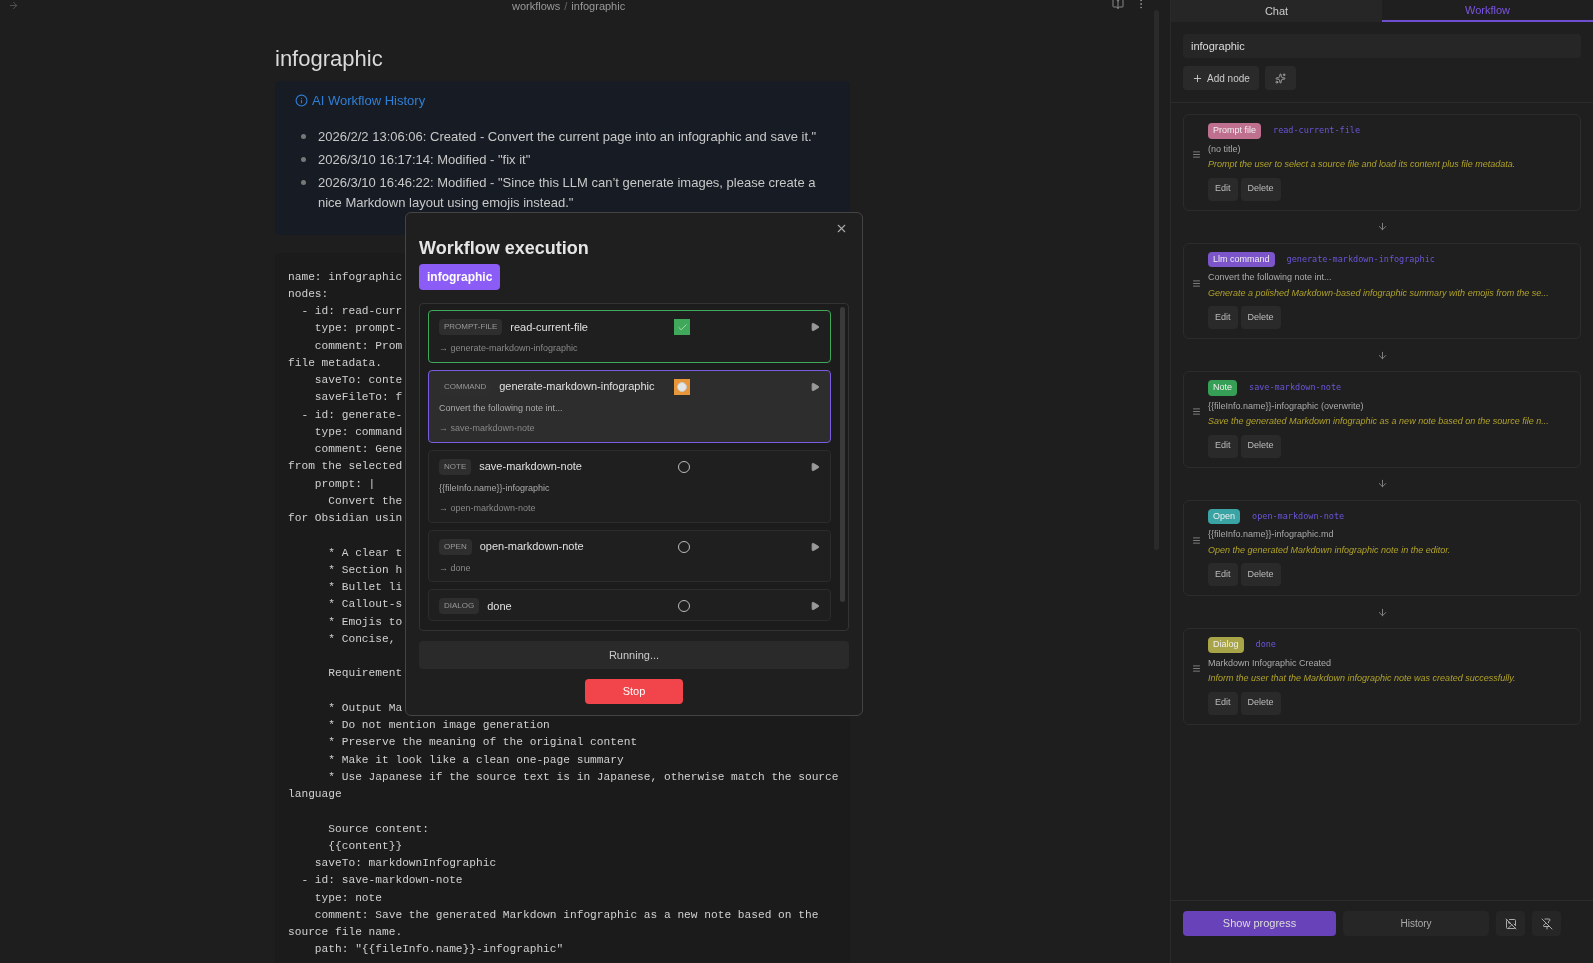 The image size is (1593, 963). I want to click on step-name: generate-markdown-infographic, so click(577, 387).